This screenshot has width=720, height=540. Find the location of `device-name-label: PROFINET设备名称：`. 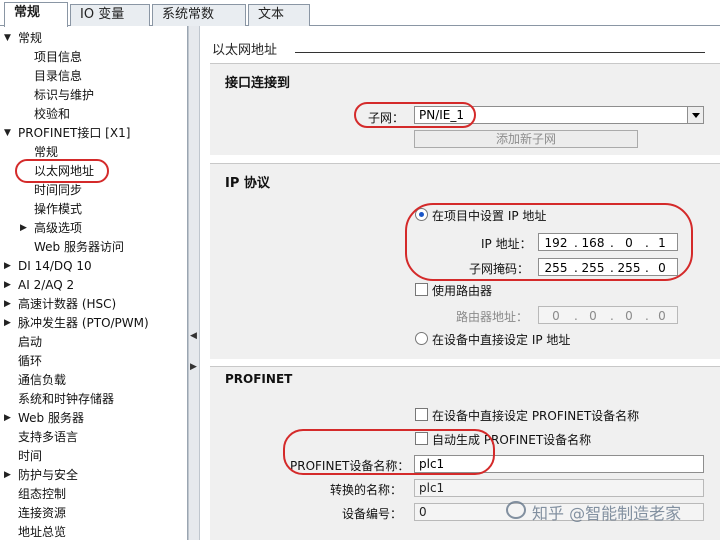

device-name-label: PROFINET设备名称： is located at coordinates (350, 466).